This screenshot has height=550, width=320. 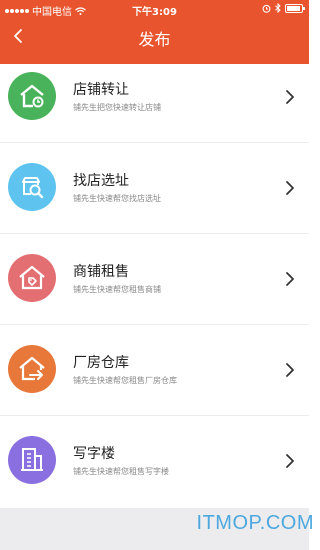 I want to click on status-bar: 中国电信 下午3:09, so click(x=154, y=9).